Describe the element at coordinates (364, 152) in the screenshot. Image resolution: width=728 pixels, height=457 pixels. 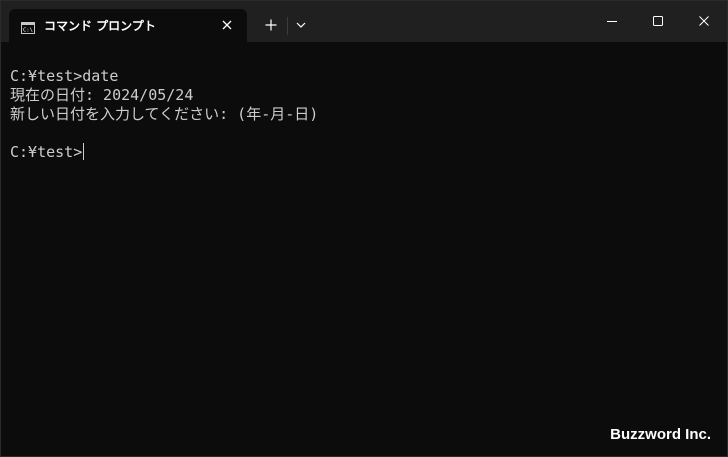
I see `terminal-prompt-line: C:¥test>` at that location.